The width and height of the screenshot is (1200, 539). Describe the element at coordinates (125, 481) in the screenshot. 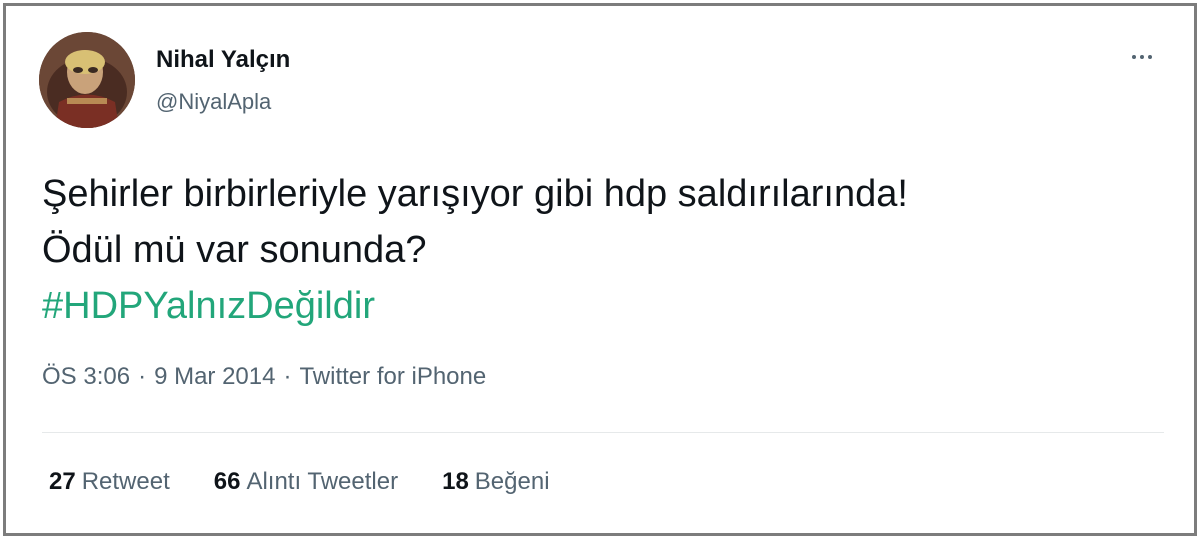

I see `retweets-label: Retweet` at that location.